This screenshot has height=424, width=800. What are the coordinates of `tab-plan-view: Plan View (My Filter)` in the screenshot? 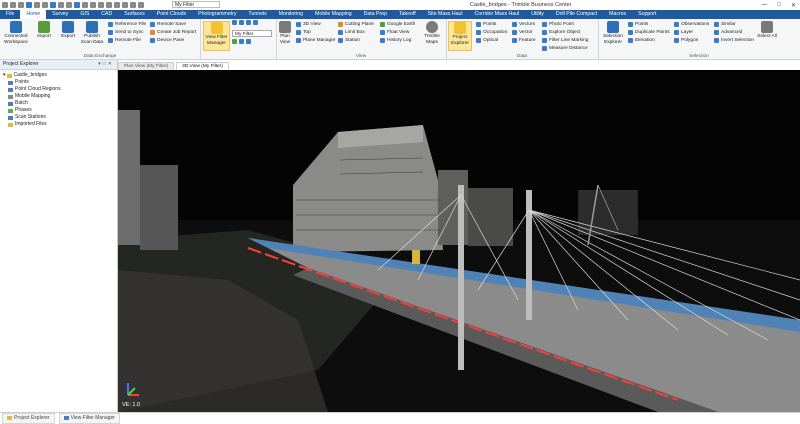 It's located at (146, 66).